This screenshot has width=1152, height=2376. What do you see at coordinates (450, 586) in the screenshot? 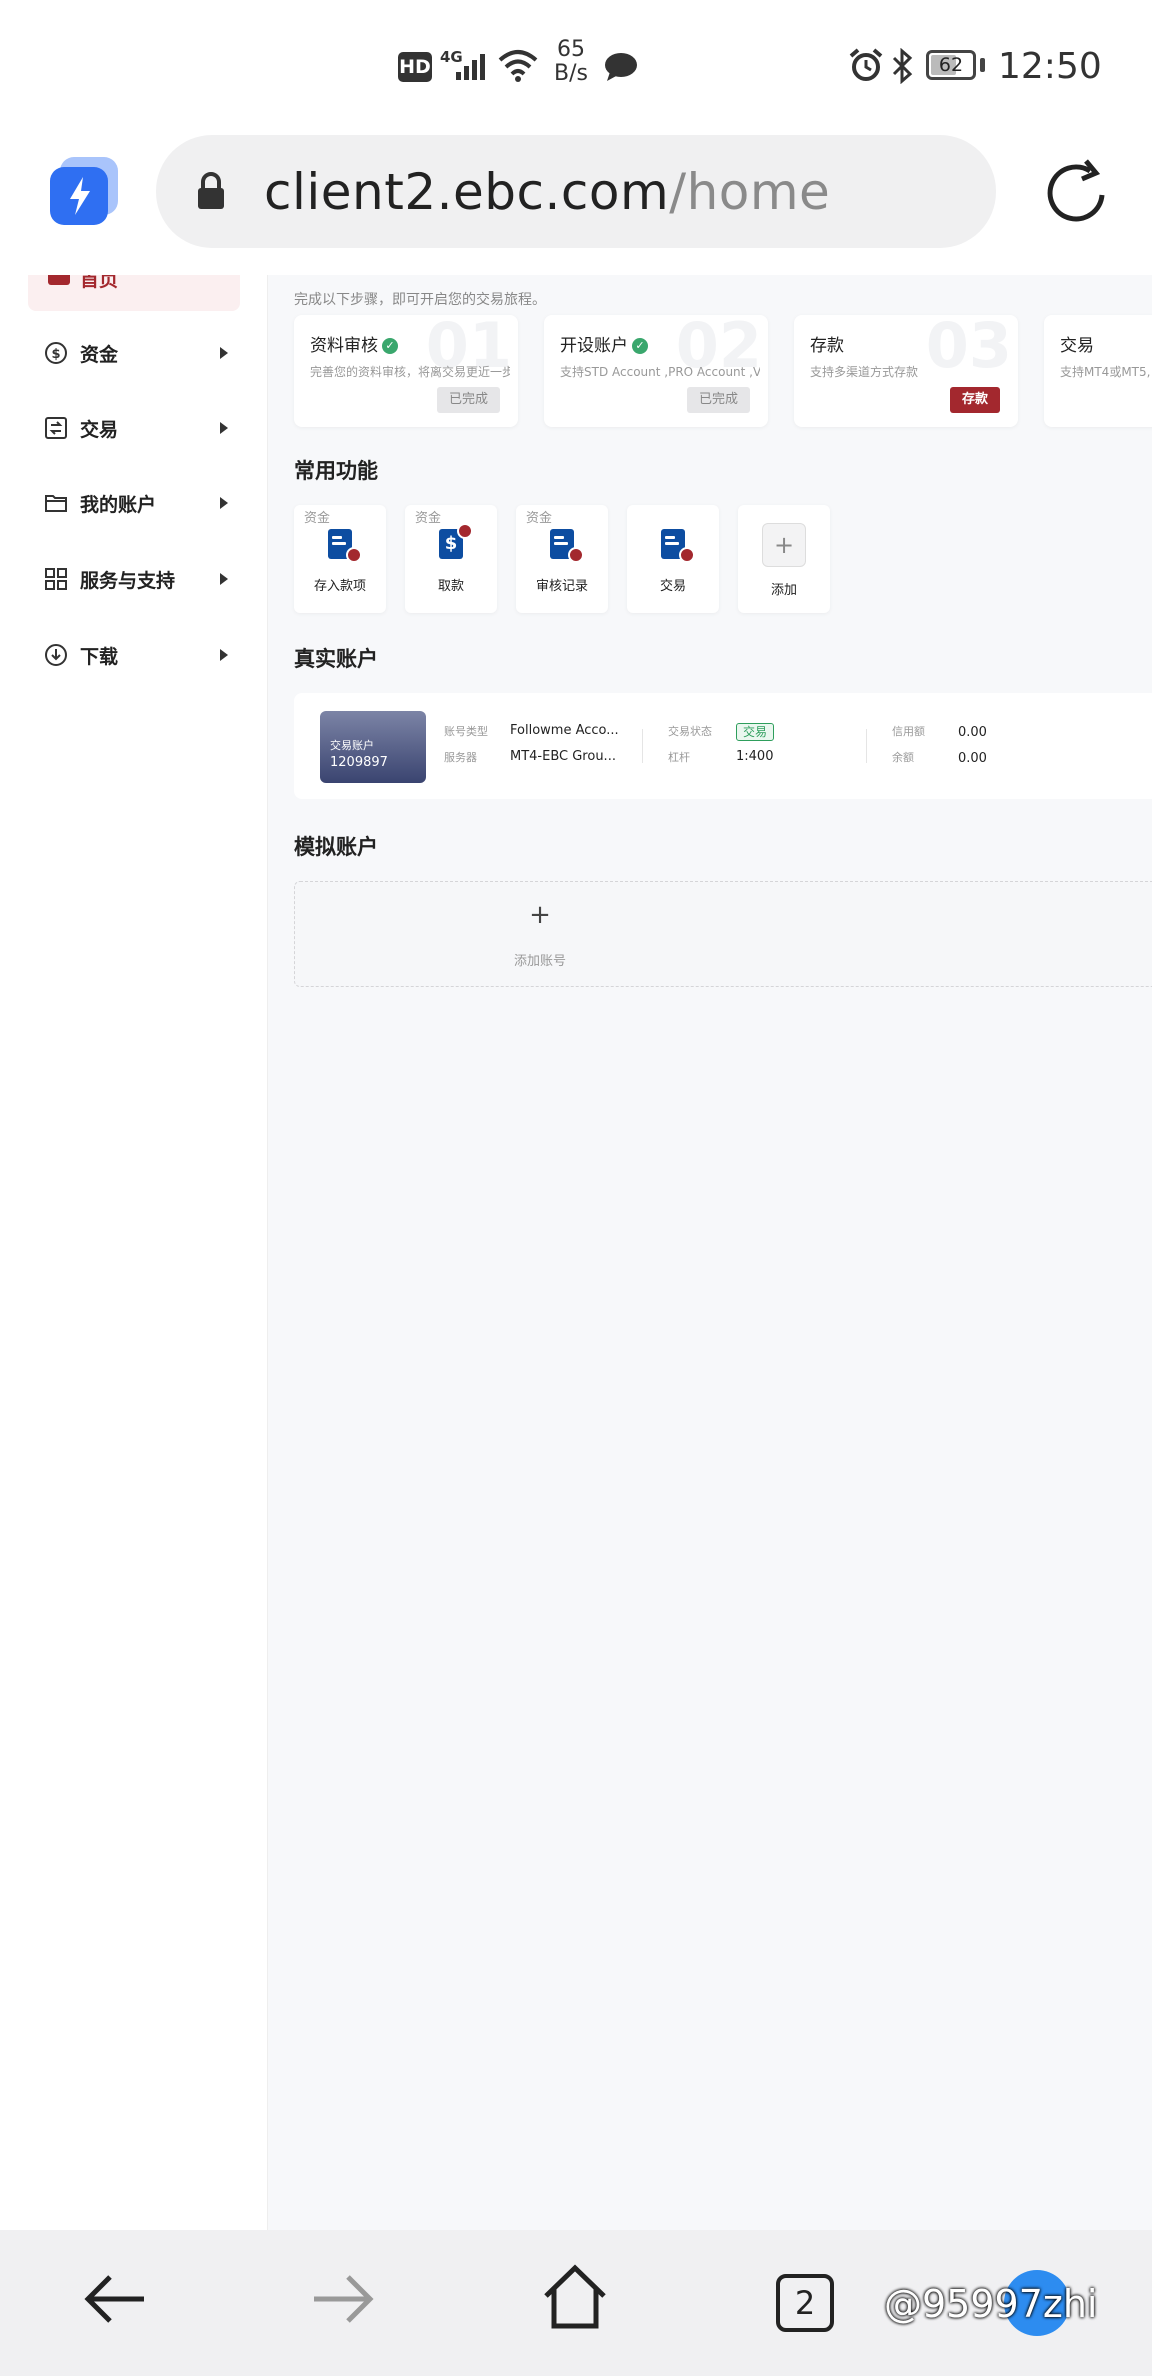
I see `function-label: 取款` at bounding box center [450, 586].